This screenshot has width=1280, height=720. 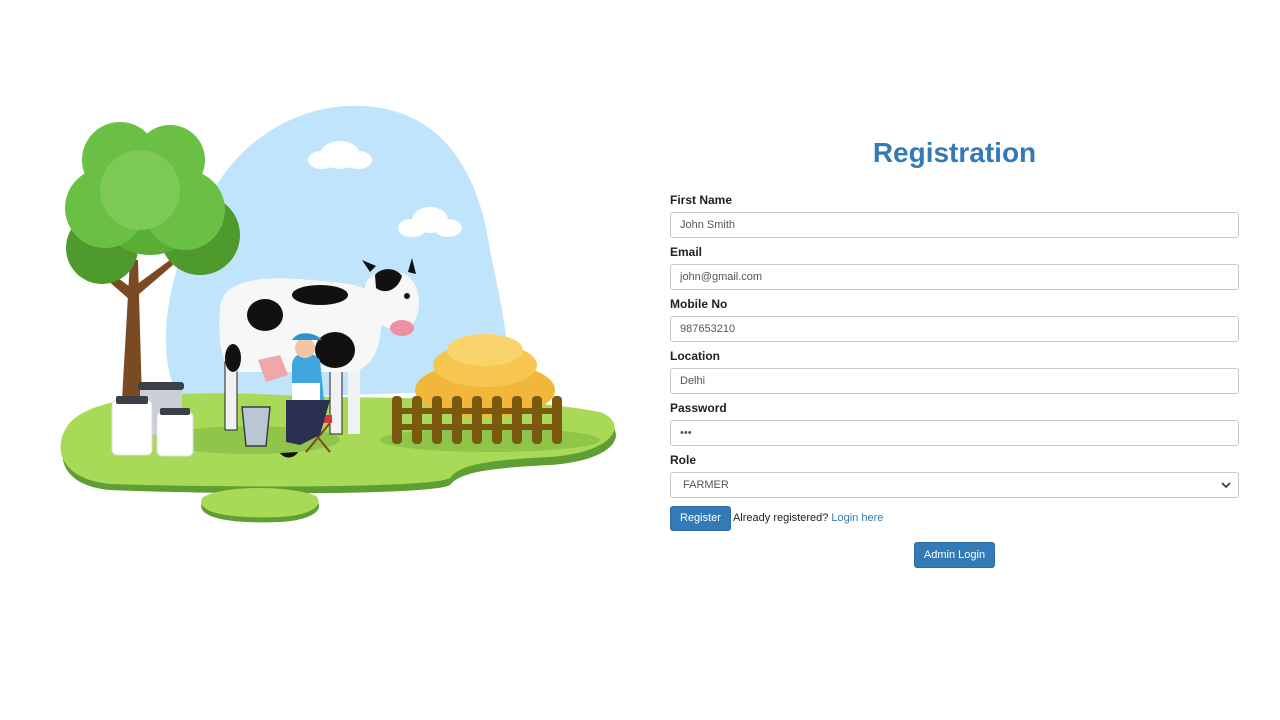 I want to click on chevron-down-icon, so click(x=1226, y=485).